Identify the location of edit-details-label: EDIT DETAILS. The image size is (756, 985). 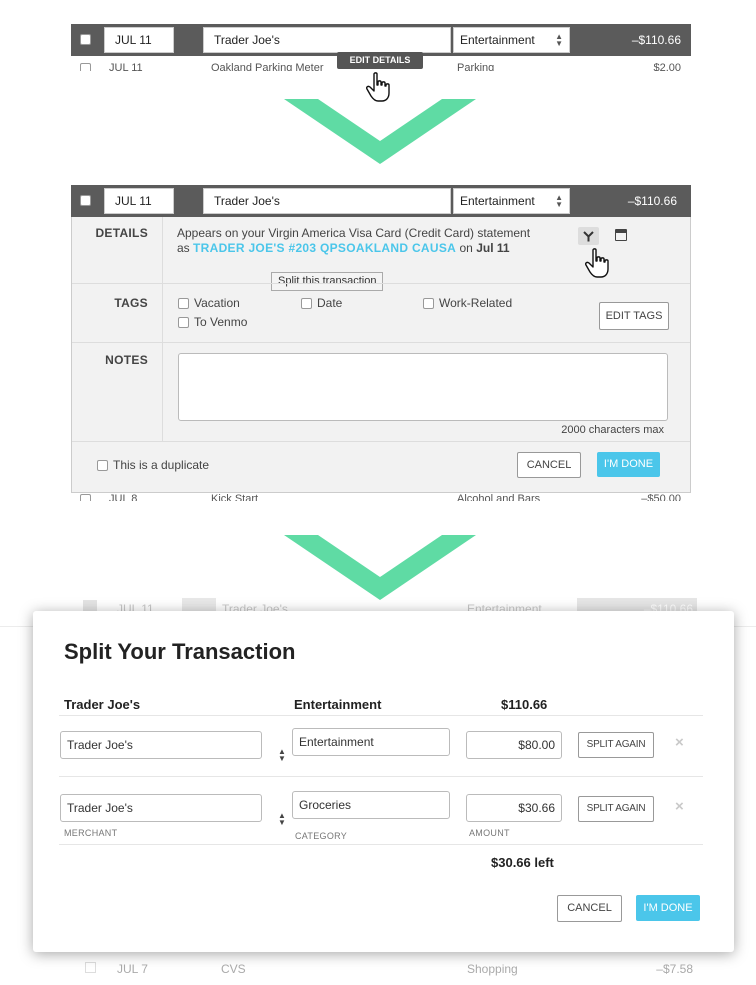
(380, 60).